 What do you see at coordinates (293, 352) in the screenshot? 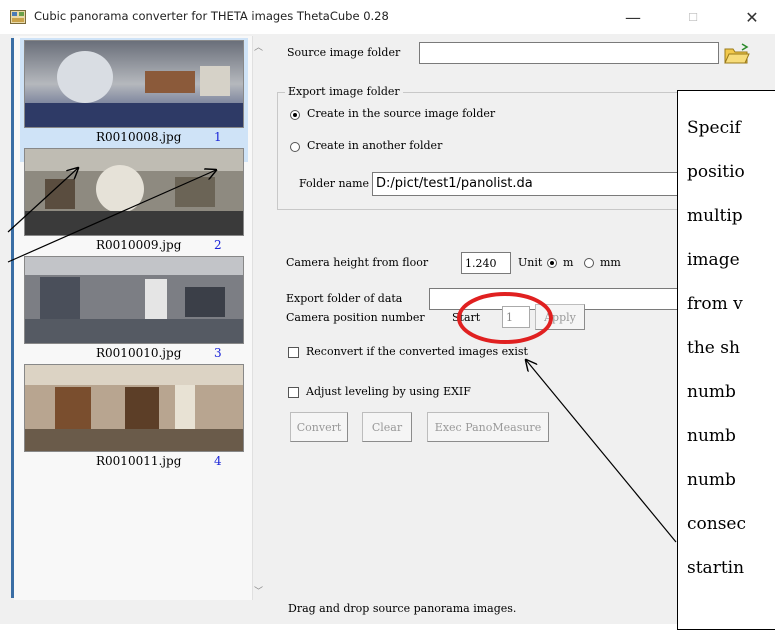
I see `reconvert-checkbox` at bounding box center [293, 352].